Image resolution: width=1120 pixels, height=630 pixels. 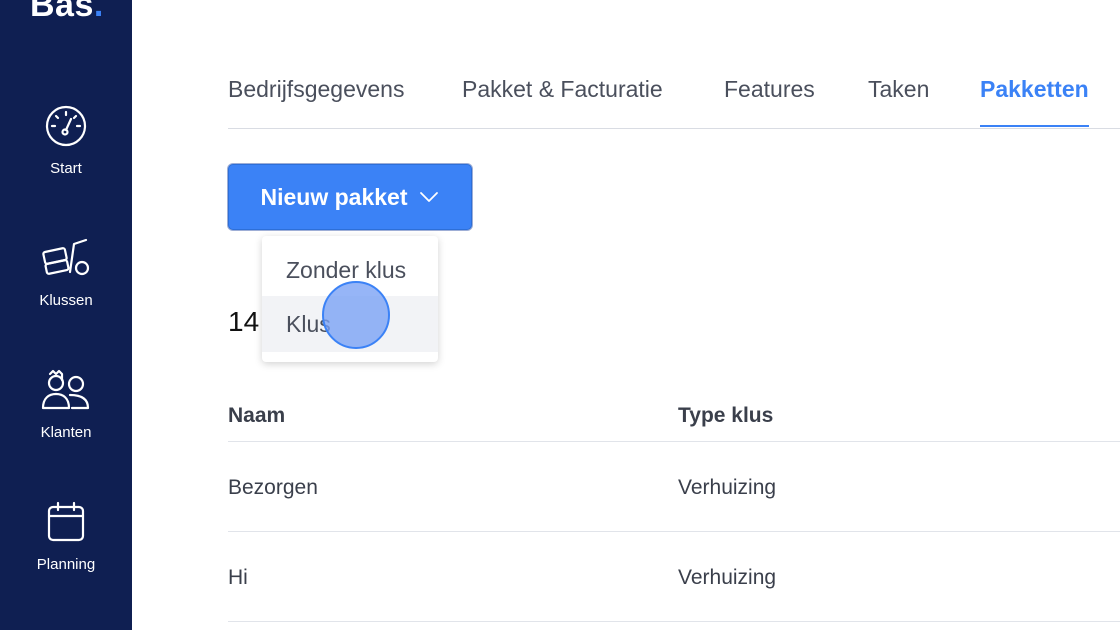 What do you see at coordinates (674, 621) in the screenshot?
I see `row-divider` at bounding box center [674, 621].